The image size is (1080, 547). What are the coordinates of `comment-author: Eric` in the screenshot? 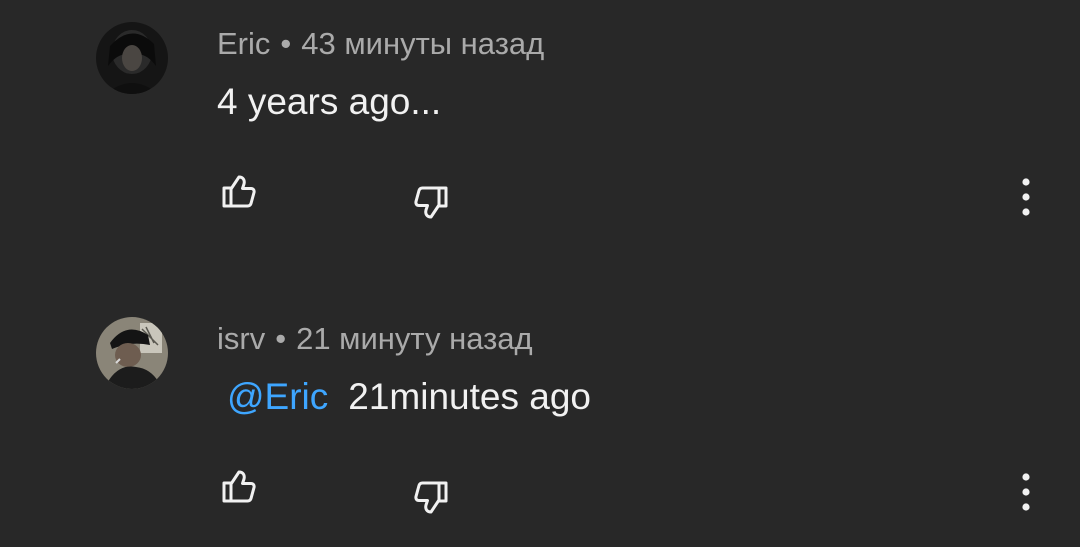 It's located at (243, 43).